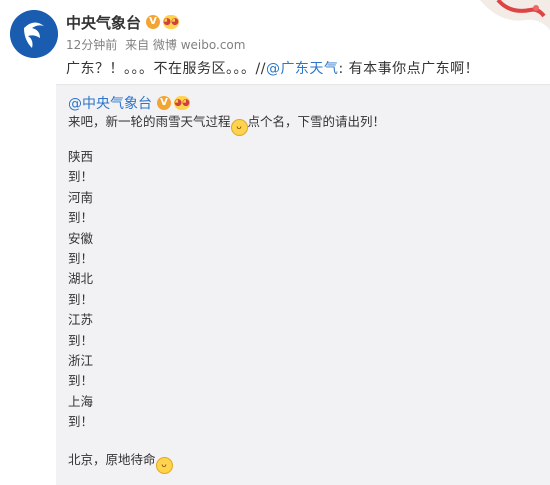  I want to click on repost-text-before: 来吧，新一轮的雨雪天气过程, so click(149, 121).